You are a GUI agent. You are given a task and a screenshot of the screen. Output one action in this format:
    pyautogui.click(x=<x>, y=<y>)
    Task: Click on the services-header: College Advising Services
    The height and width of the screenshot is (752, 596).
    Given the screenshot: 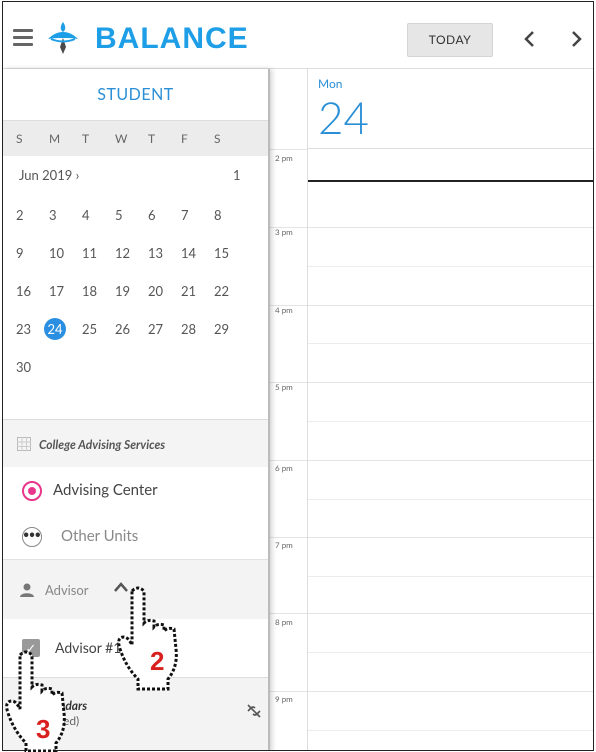 What is the action you would take?
    pyautogui.click(x=135, y=443)
    